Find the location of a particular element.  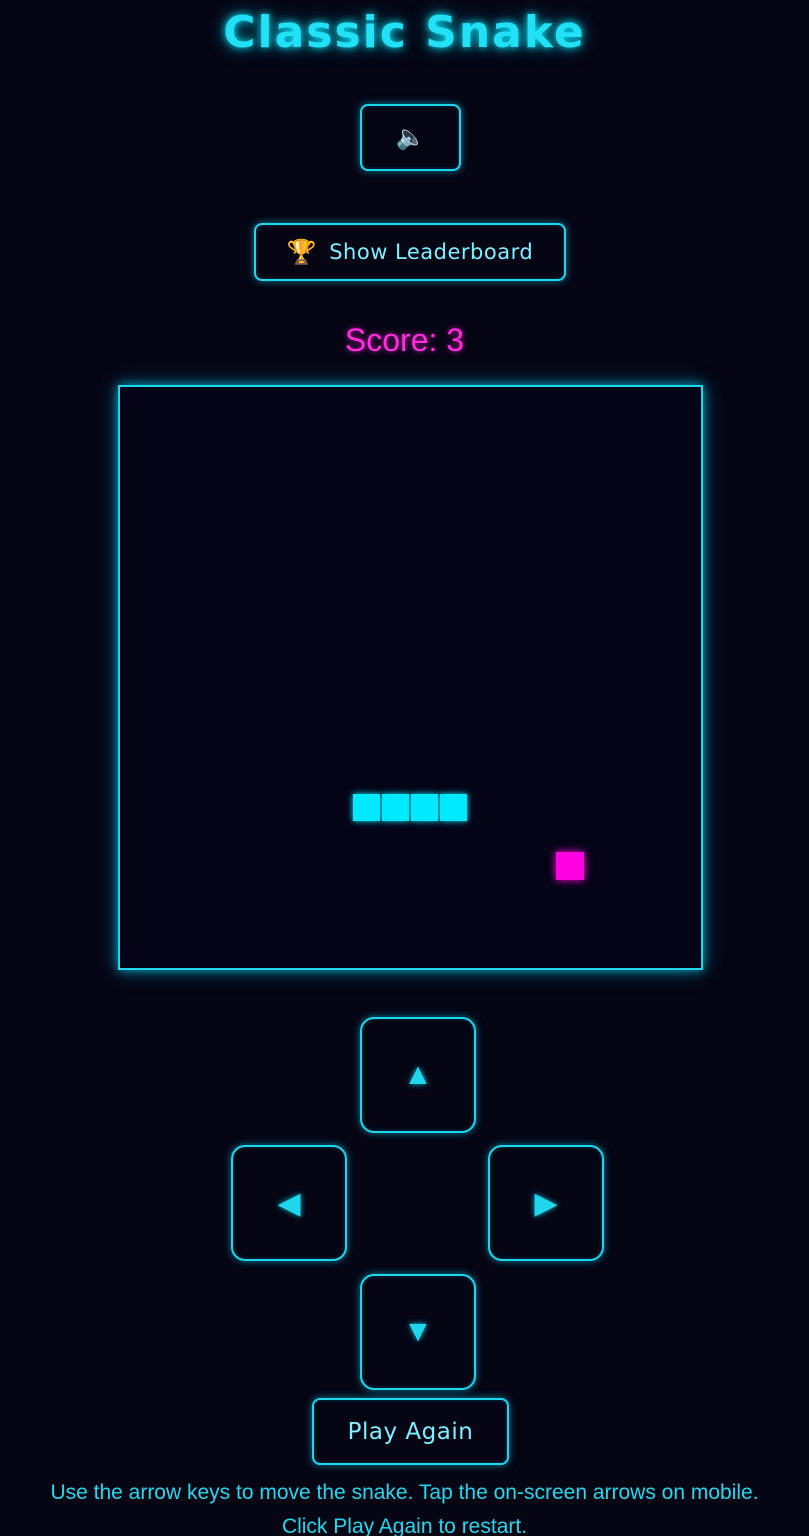

left-arrow-button: ◀ is located at coordinates (289, 1203).